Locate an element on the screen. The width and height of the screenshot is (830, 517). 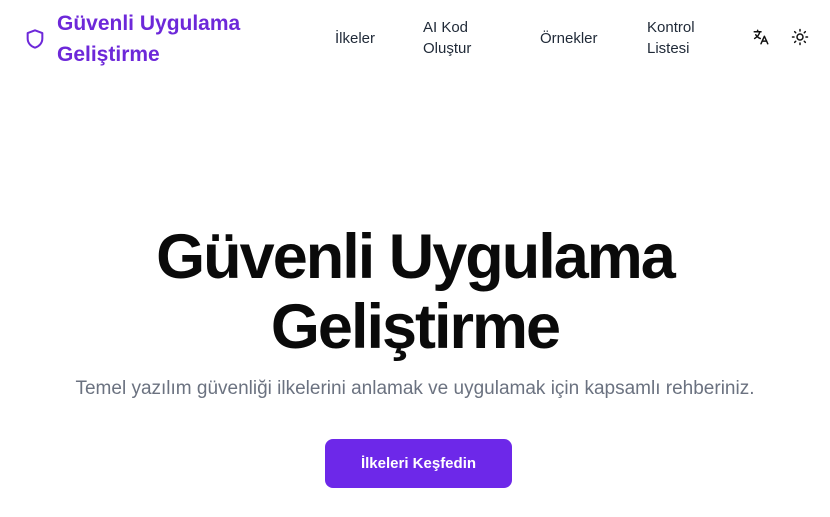
nav-checklist-label-2: Listesi is located at coordinates (668, 48).